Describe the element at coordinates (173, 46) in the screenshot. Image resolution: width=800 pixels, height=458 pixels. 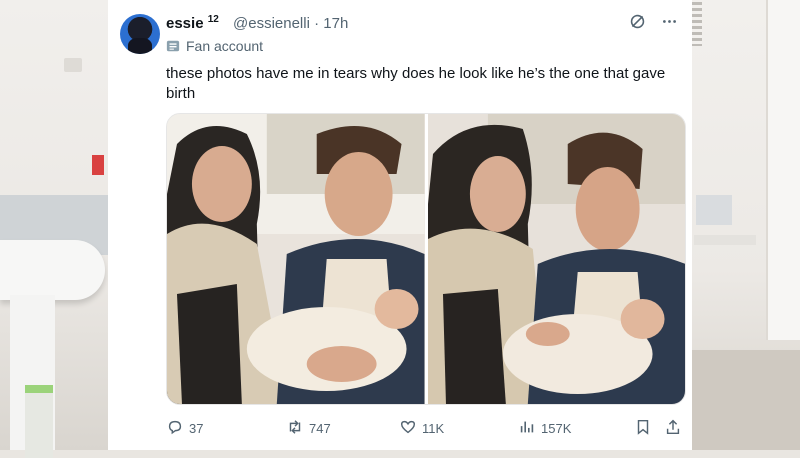
I see `badge-icon` at that location.